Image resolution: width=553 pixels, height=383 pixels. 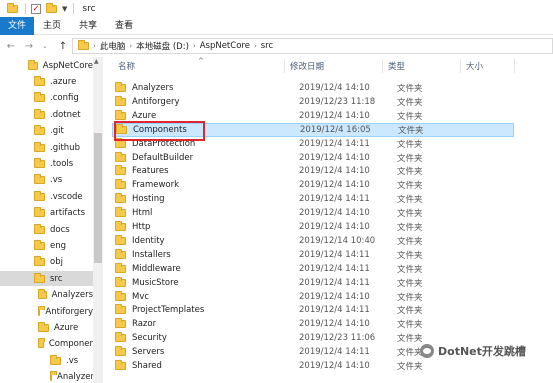 I want to click on file-row: Installers 2019/12/4 14:11 文件夹, so click(x=313, y=255).